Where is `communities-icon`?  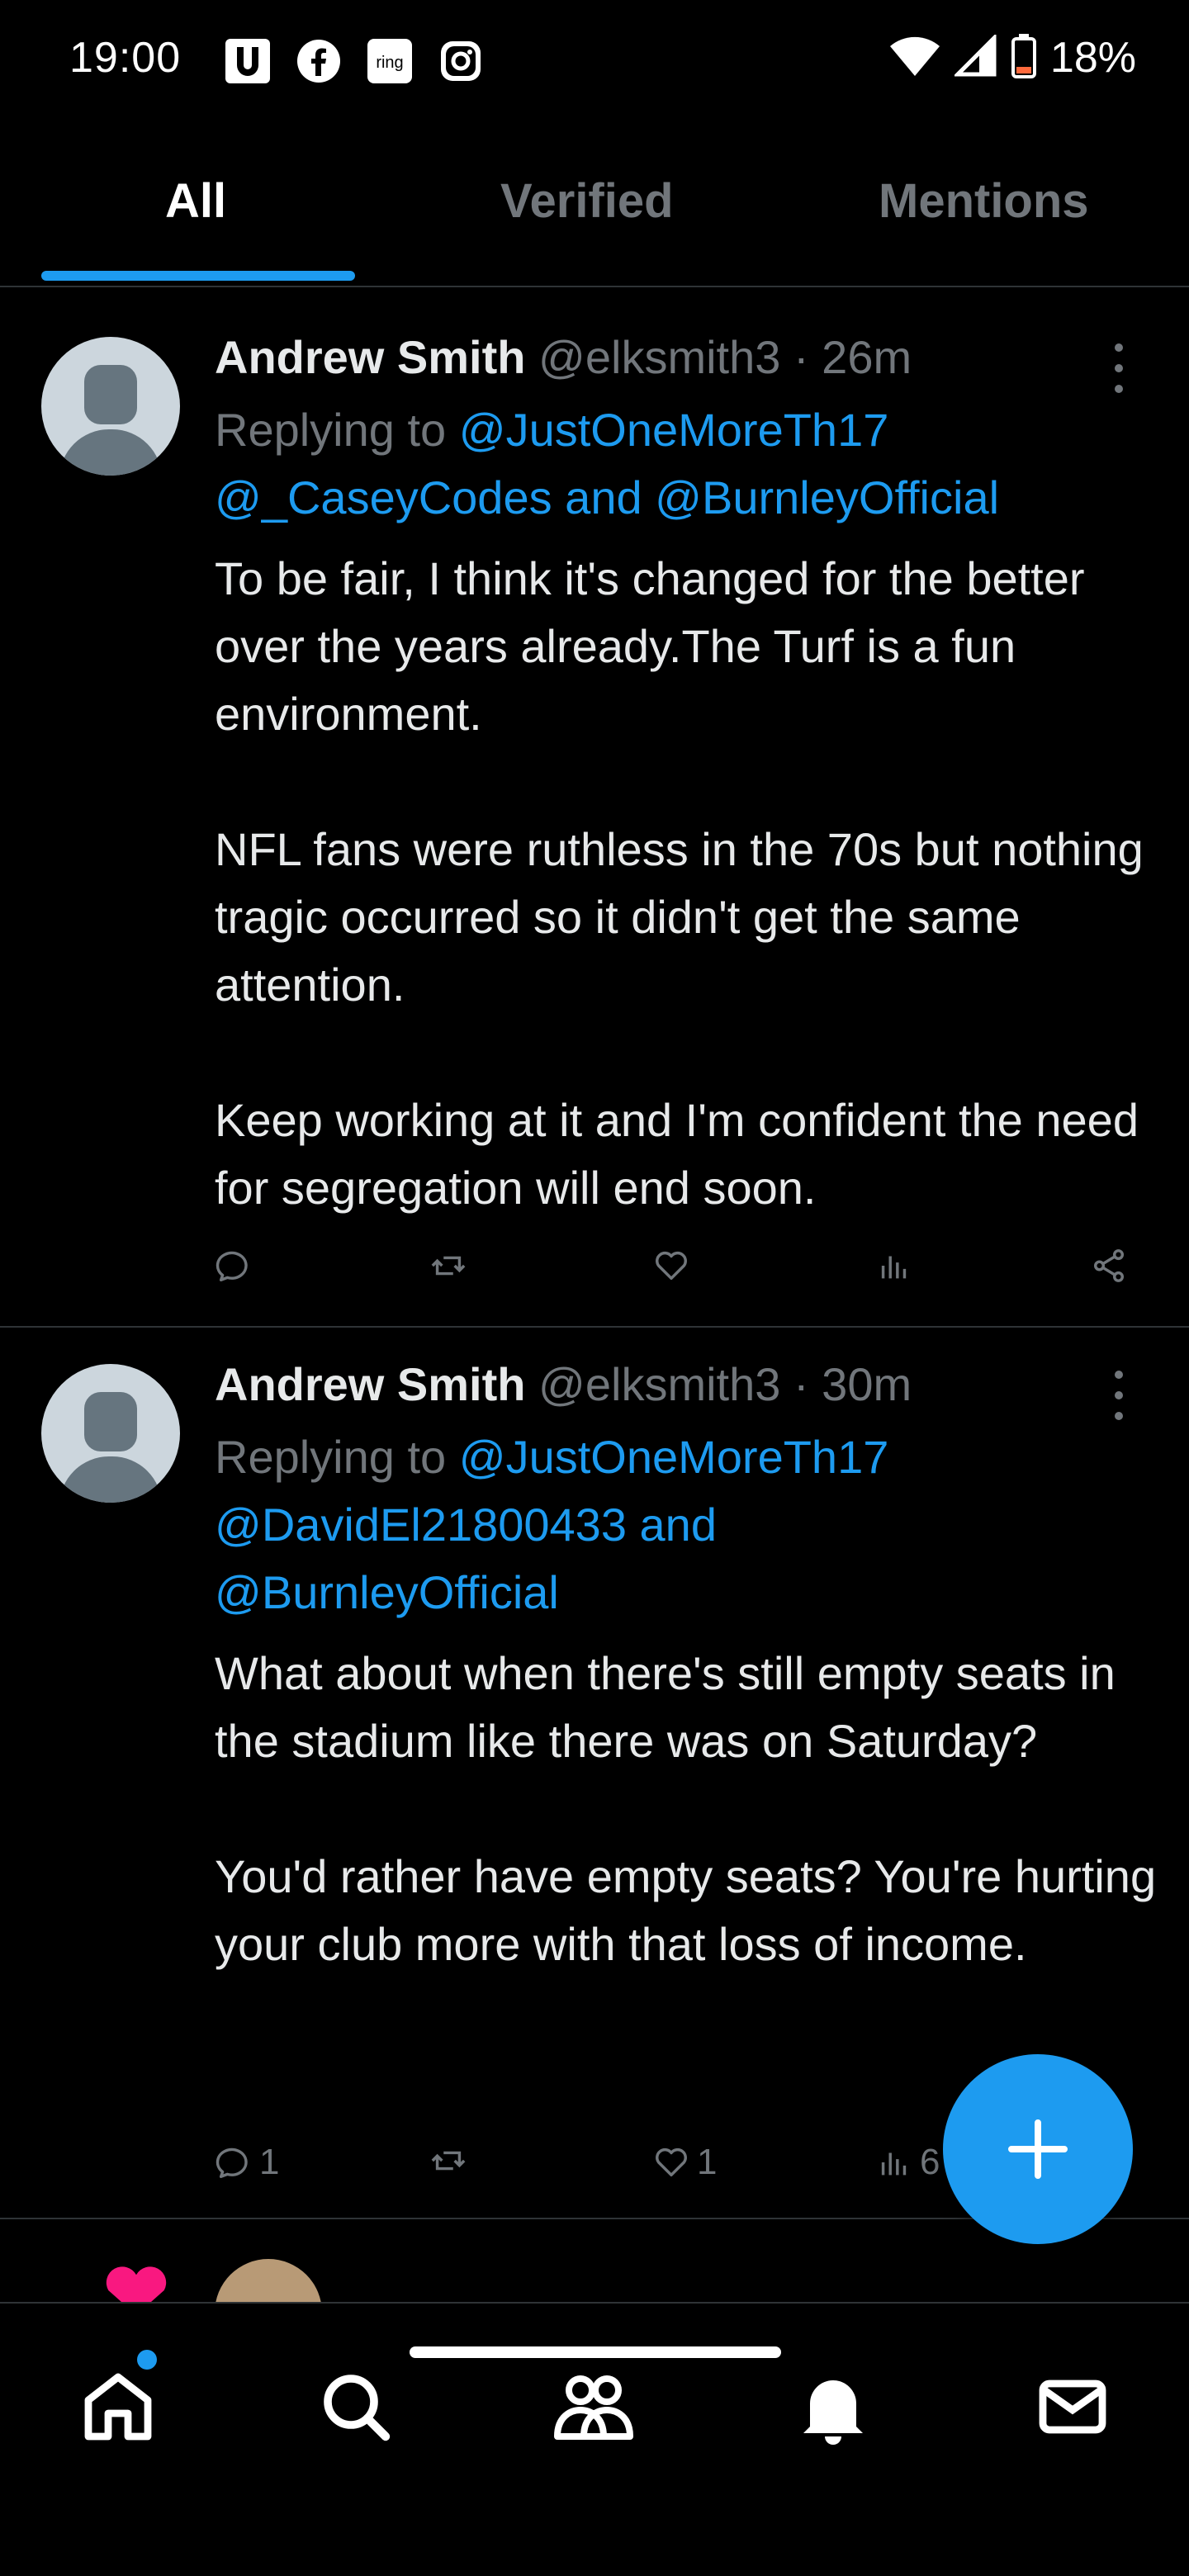 communities-icon is located at coordinates (593, 2406).